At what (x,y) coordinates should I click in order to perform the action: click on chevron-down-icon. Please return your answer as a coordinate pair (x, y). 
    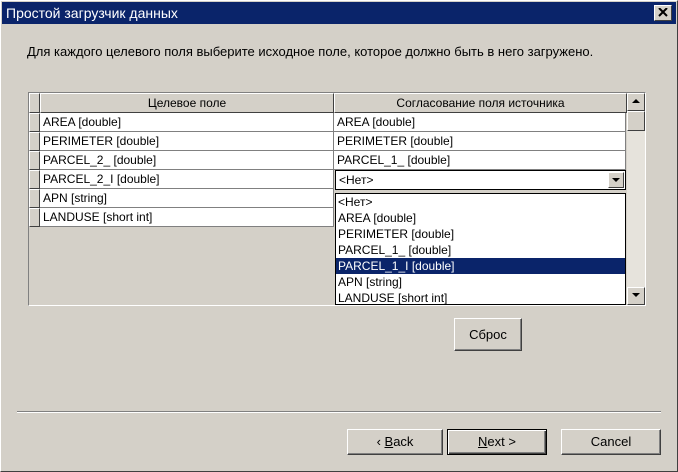
    Looking at the image, I should click on (616, 180).